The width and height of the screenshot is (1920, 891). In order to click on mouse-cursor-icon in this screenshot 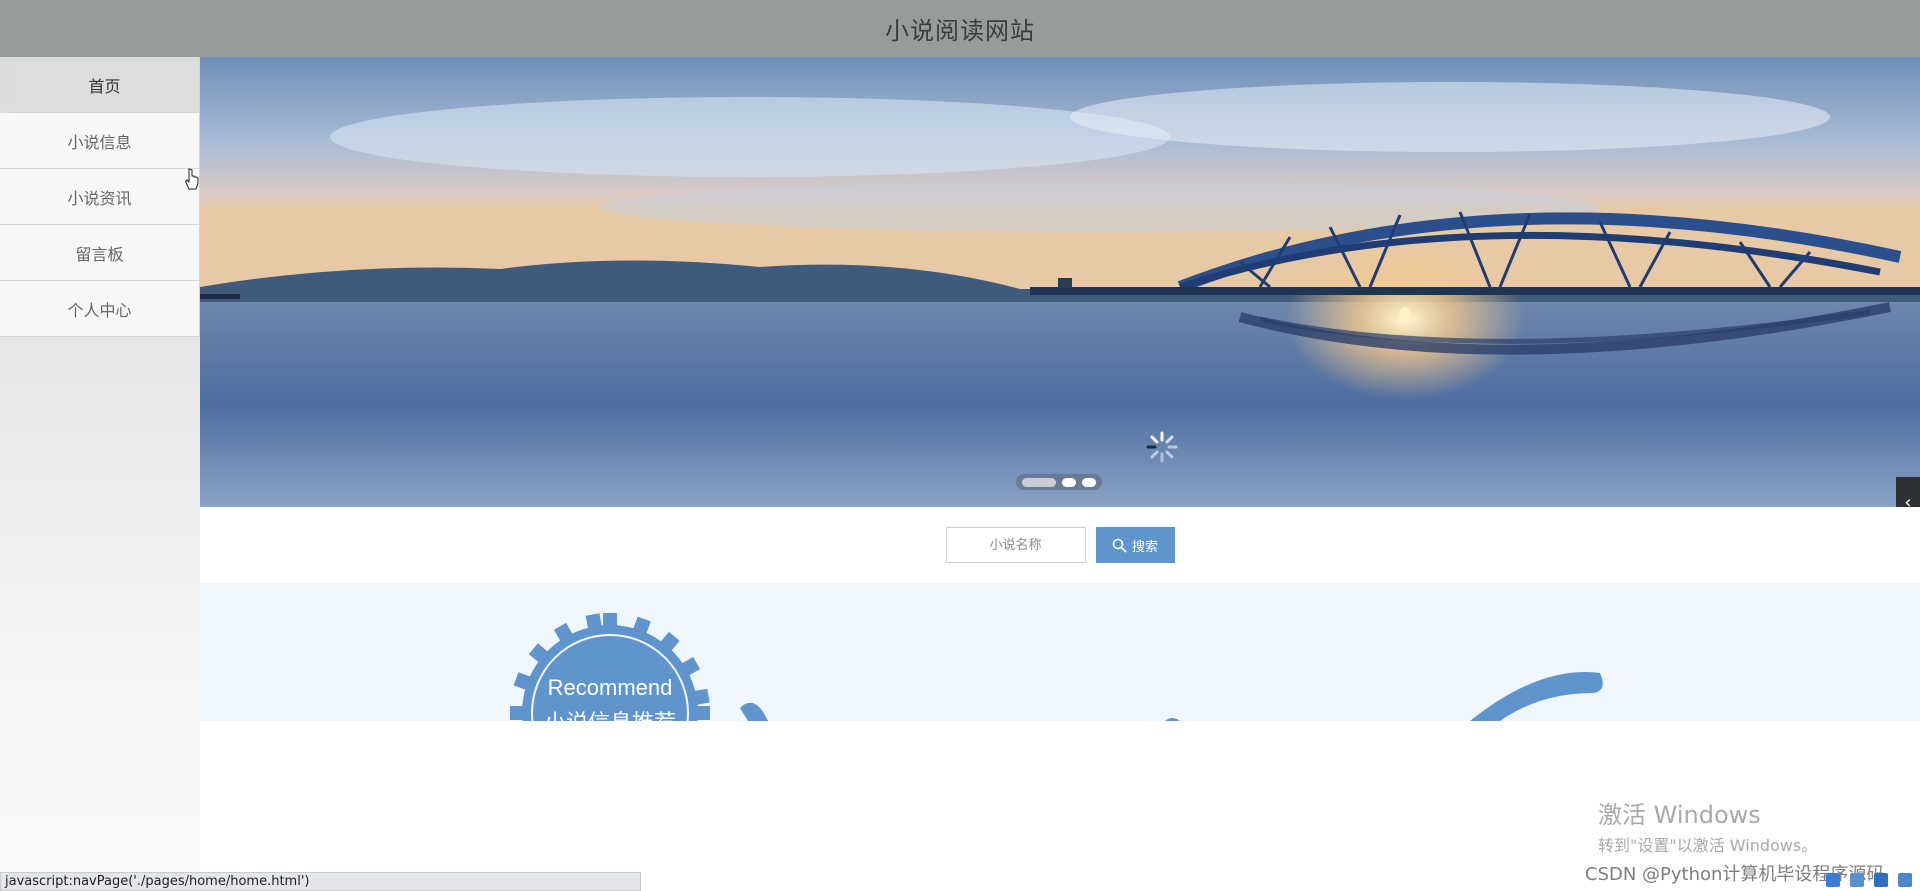, I will do `click(191, 179)`.